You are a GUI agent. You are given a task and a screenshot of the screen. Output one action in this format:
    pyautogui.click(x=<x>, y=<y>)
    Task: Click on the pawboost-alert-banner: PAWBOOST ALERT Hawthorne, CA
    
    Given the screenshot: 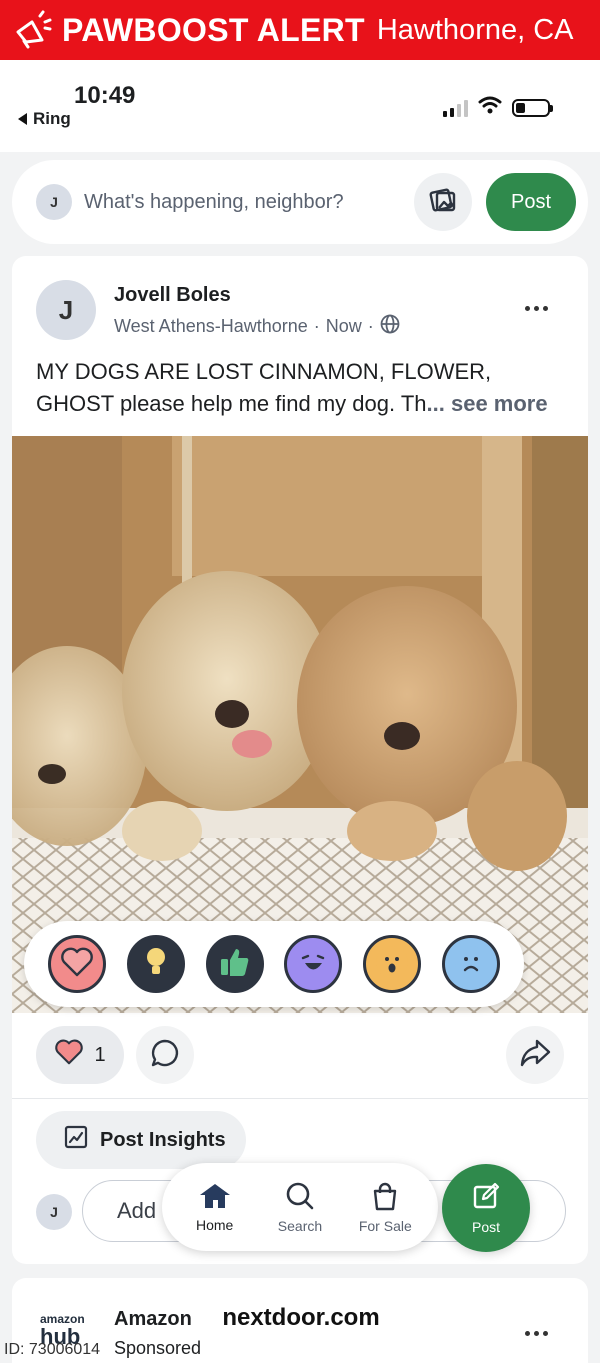 What is the action you would take?
    pyautogui.click(x=300, y=30)
    